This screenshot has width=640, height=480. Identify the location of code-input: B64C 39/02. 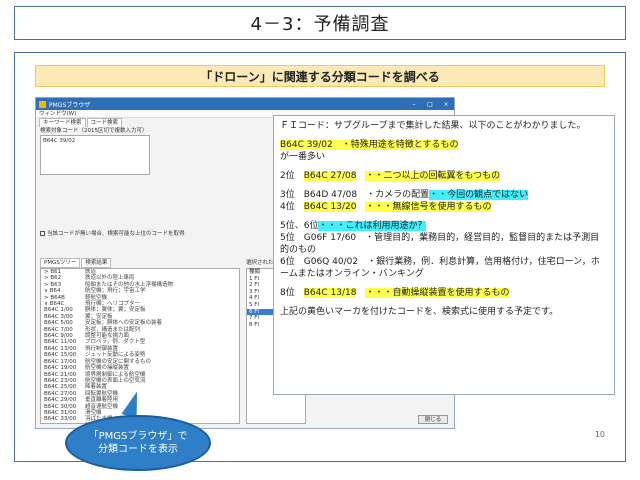
(95, 155).